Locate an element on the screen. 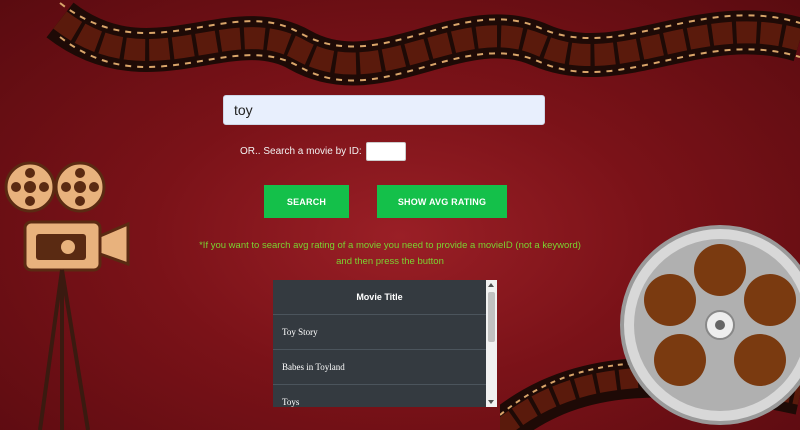 The width and height of the screenshot is (800, 430). scroll-thumb is located at coordinates (491, 317).